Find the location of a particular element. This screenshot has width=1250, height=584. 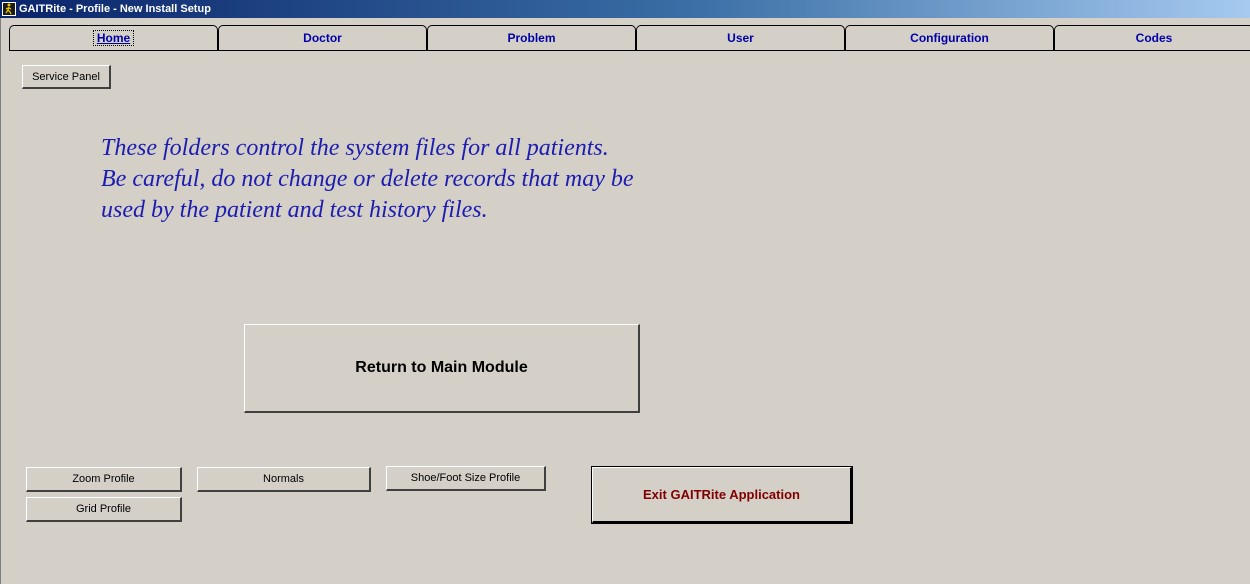

tab-doctor-label: Doctor is located at coordinates (322, 38).